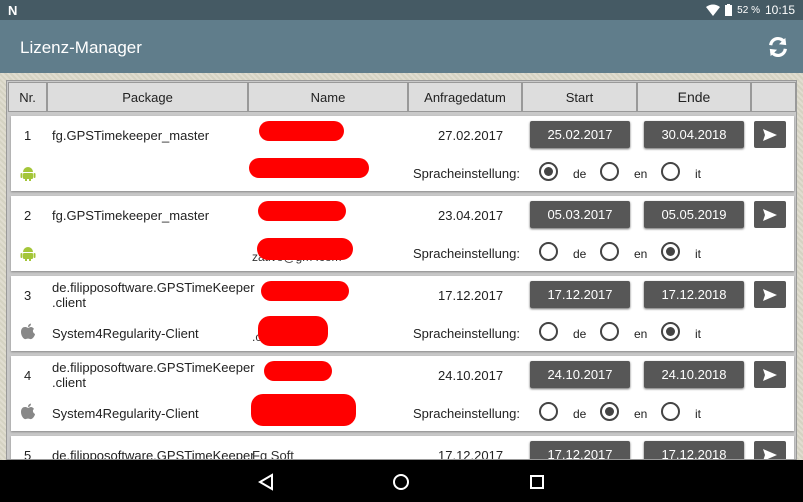 This screenshot has width=803, height=502. Describe the element at coordinates (779, 10) in the screenshot. I see `clock: 10:15` at that location.